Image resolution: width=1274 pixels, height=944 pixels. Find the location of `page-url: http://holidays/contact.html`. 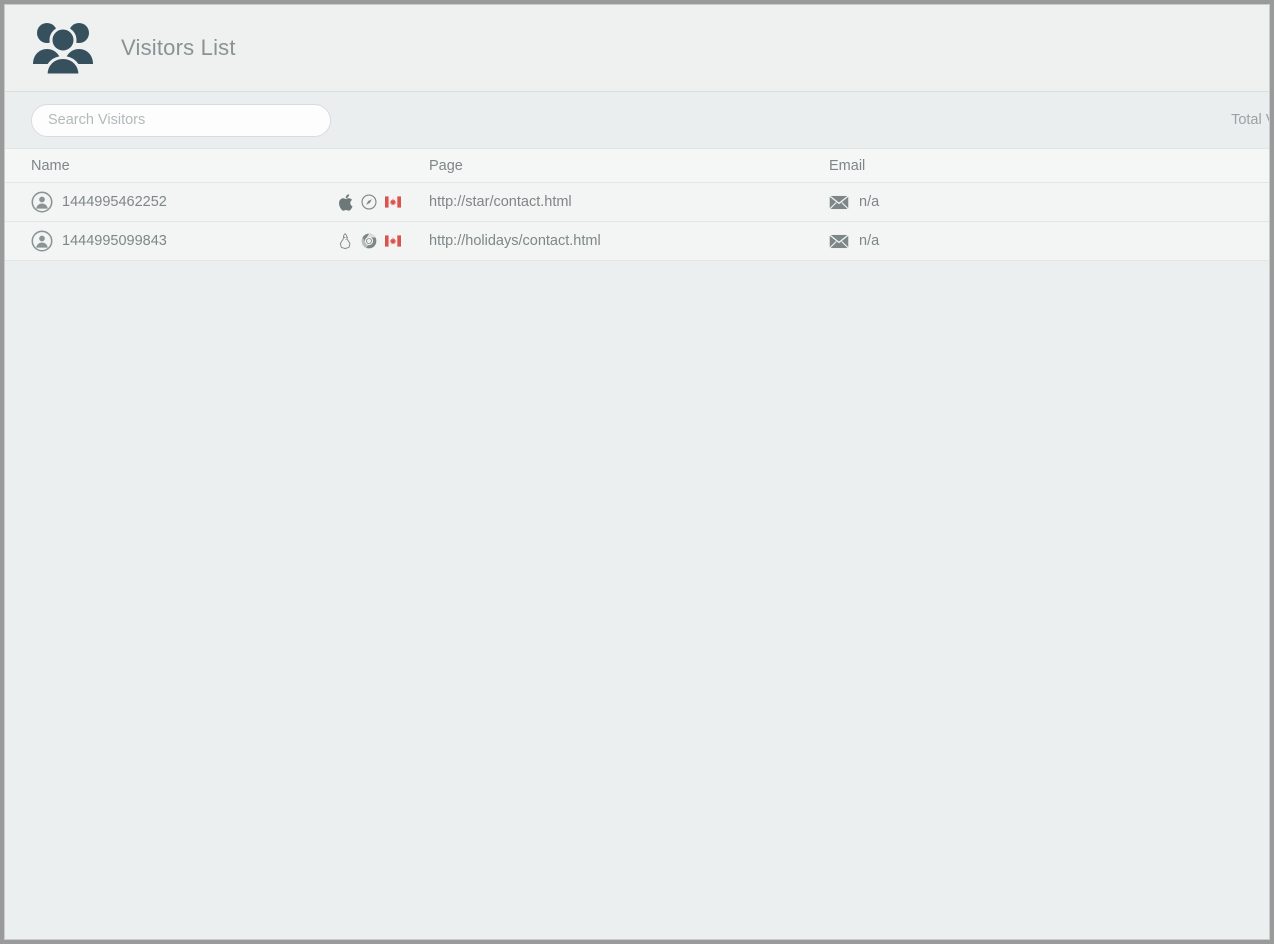

page-url: http://holidays/contact.html is located at coordinates (515, 241).